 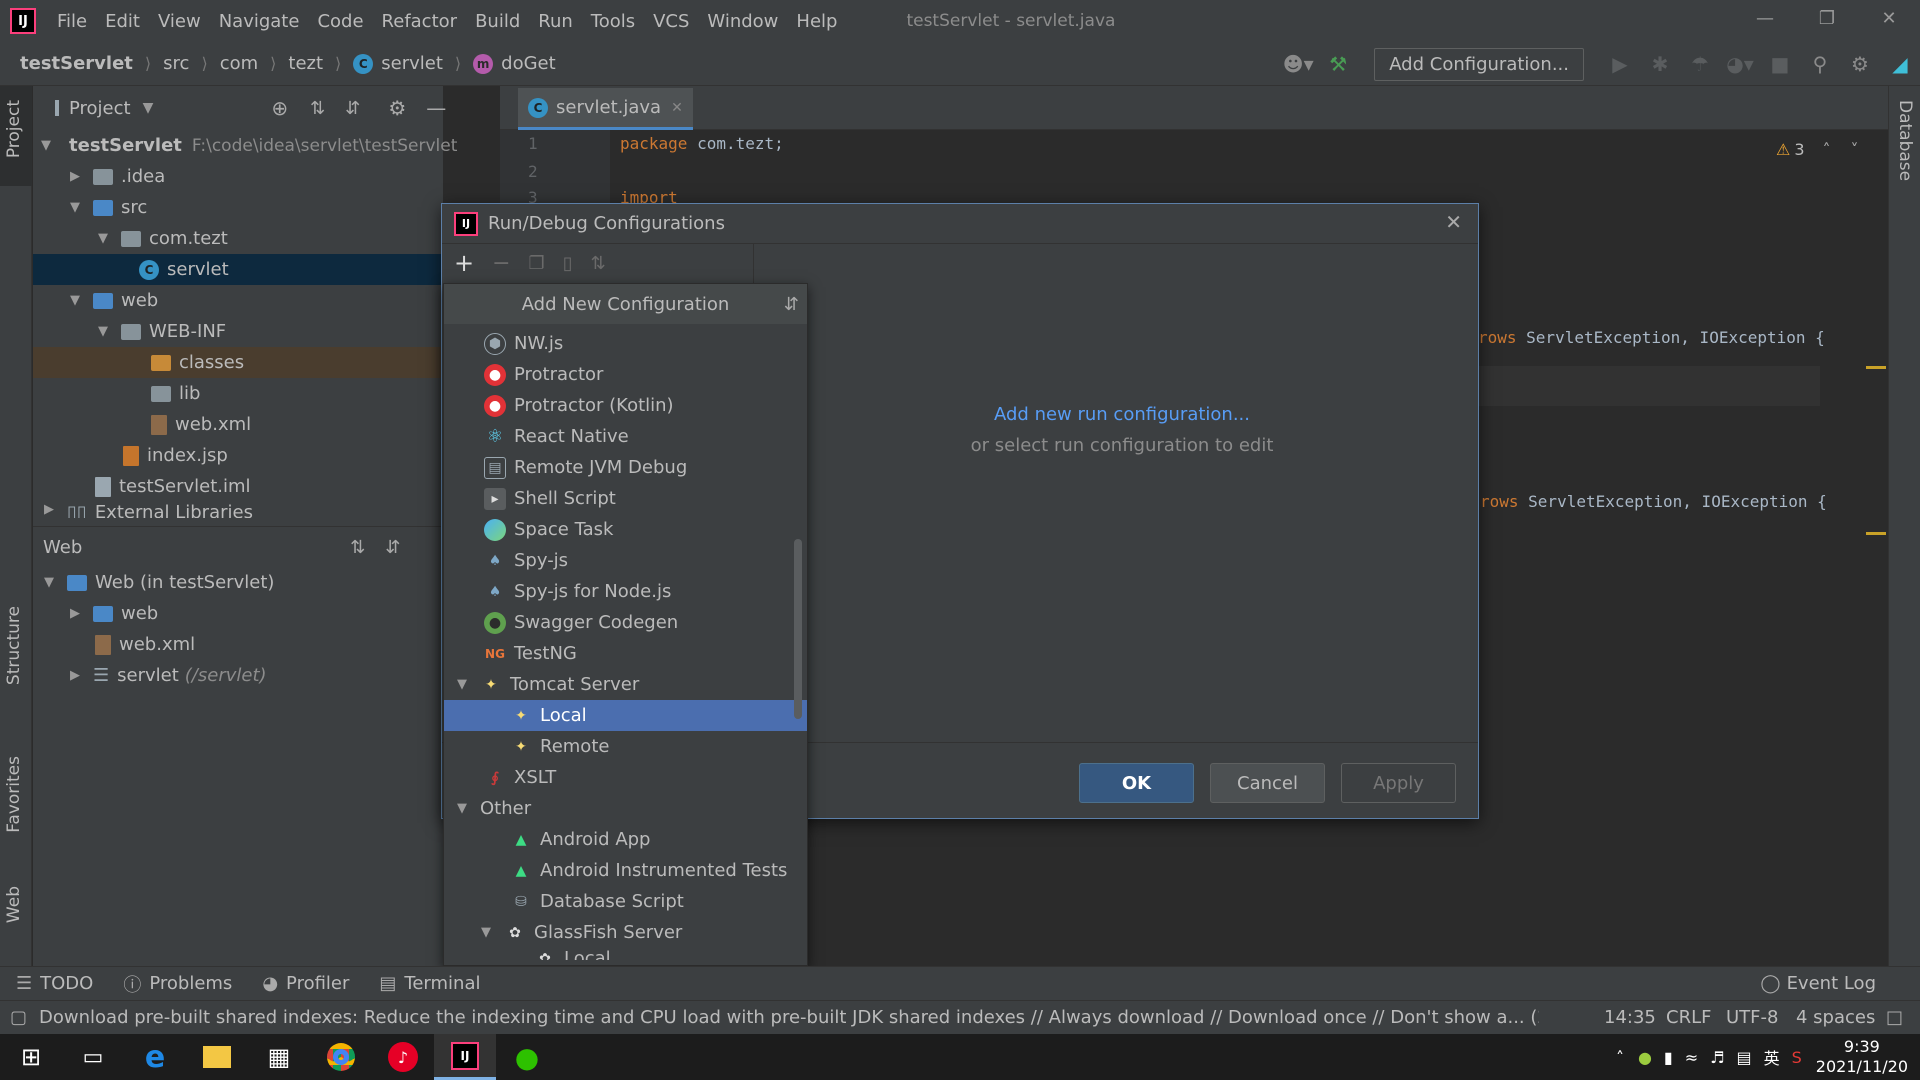 What do you see at coordinates (1889, 21) in the screenshot?
I see `close-window-icon: ✕` at bounding box center [1889, 21].